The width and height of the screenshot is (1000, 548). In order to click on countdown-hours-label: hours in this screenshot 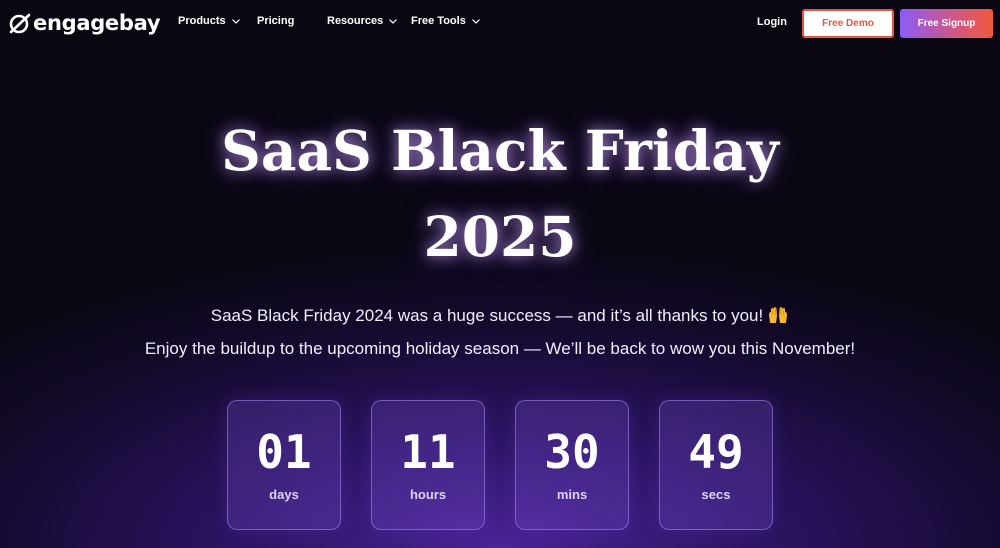, I will do `click(428, 494)`.